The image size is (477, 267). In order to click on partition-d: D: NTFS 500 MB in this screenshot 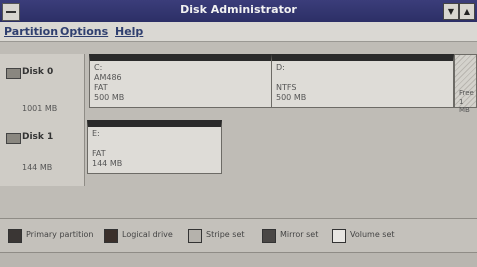, I will do `click(362, 81)`.